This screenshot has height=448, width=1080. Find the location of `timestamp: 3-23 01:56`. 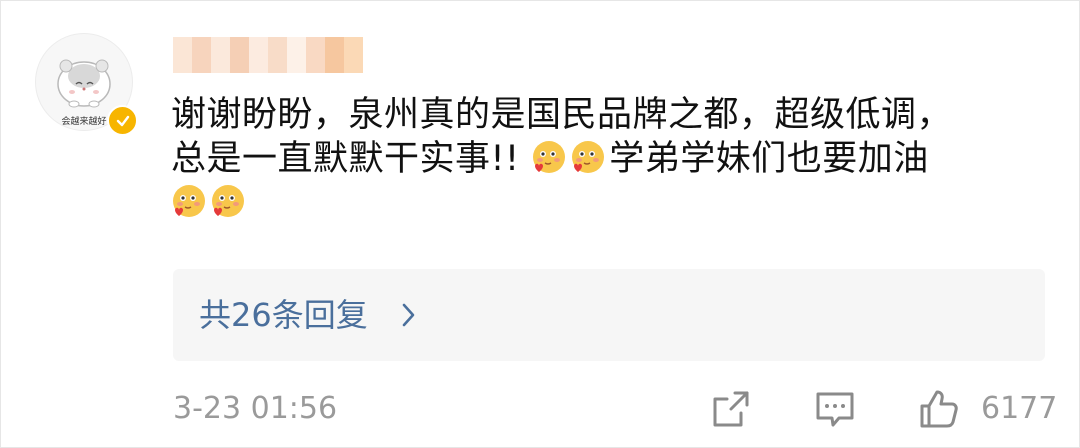

timestamp: 3-23 01:56 is located at coordinates (255, 408).